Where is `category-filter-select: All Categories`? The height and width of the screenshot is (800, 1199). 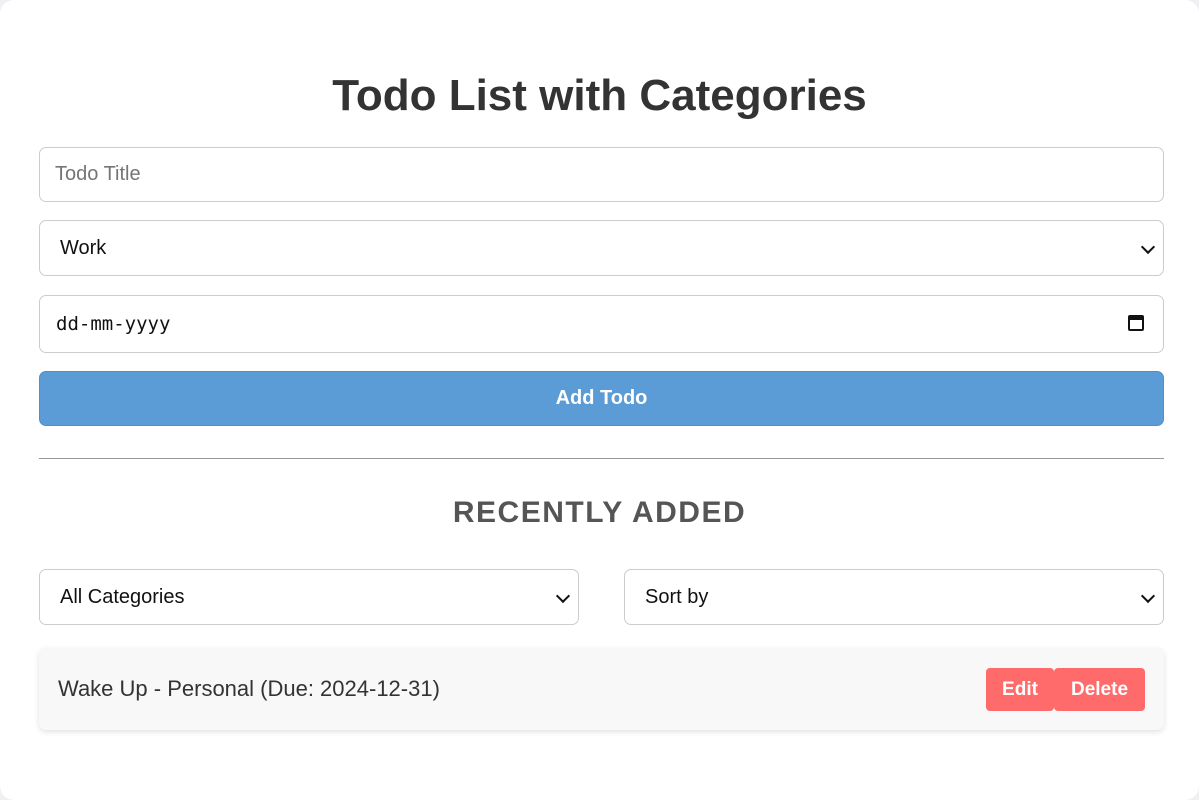 category-filter-select: All Categories is located at coordinates (309, 597).